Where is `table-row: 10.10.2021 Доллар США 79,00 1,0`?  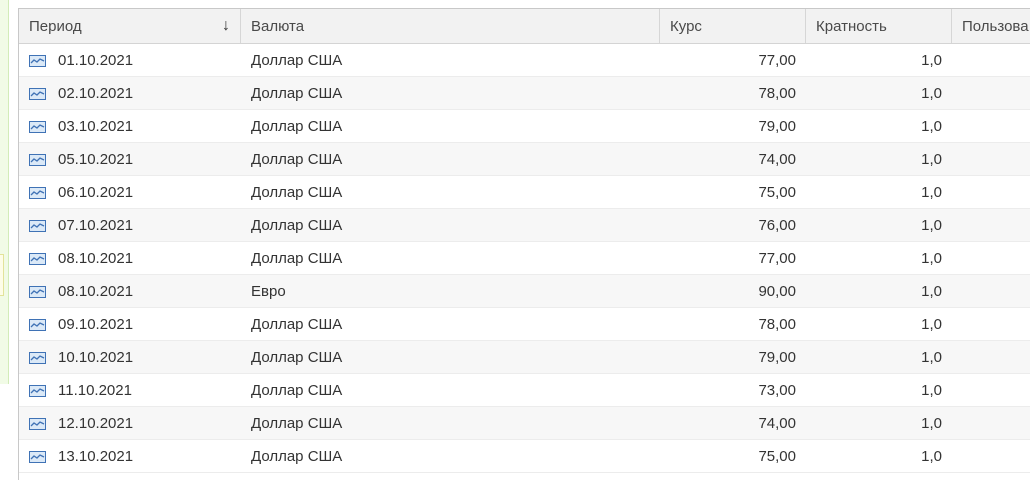
table-row: 10.10.2021 Доллар США 79,00 1,0 is located at coordinates (524, 357).